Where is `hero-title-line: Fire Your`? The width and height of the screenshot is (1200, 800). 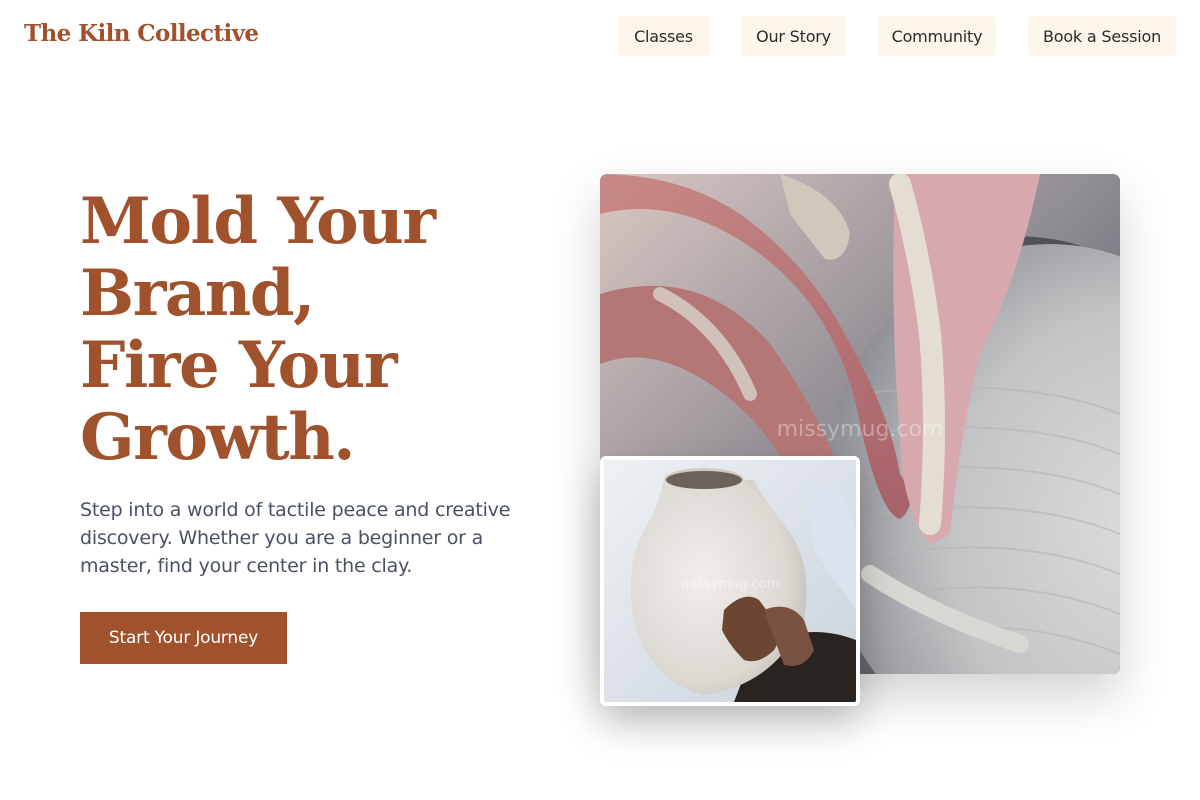
hero-title-line: Fire Your is located at coordinates (239, 365).